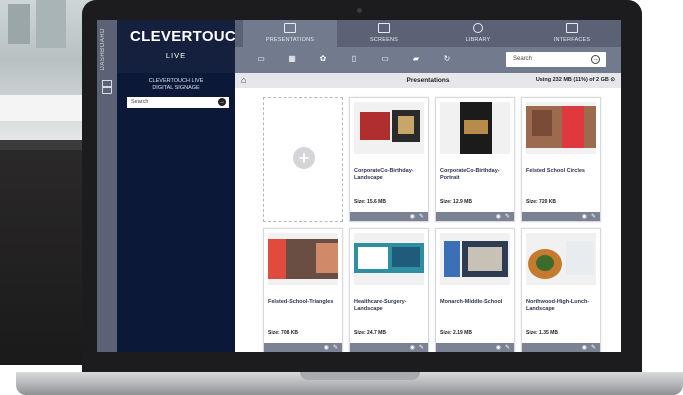 The height and width of the screenshot is (395, 683). What do you see at coordinates (385, 59) in the screenshot?
I see `display-icon: ▭` at bounding box center [385, 59].